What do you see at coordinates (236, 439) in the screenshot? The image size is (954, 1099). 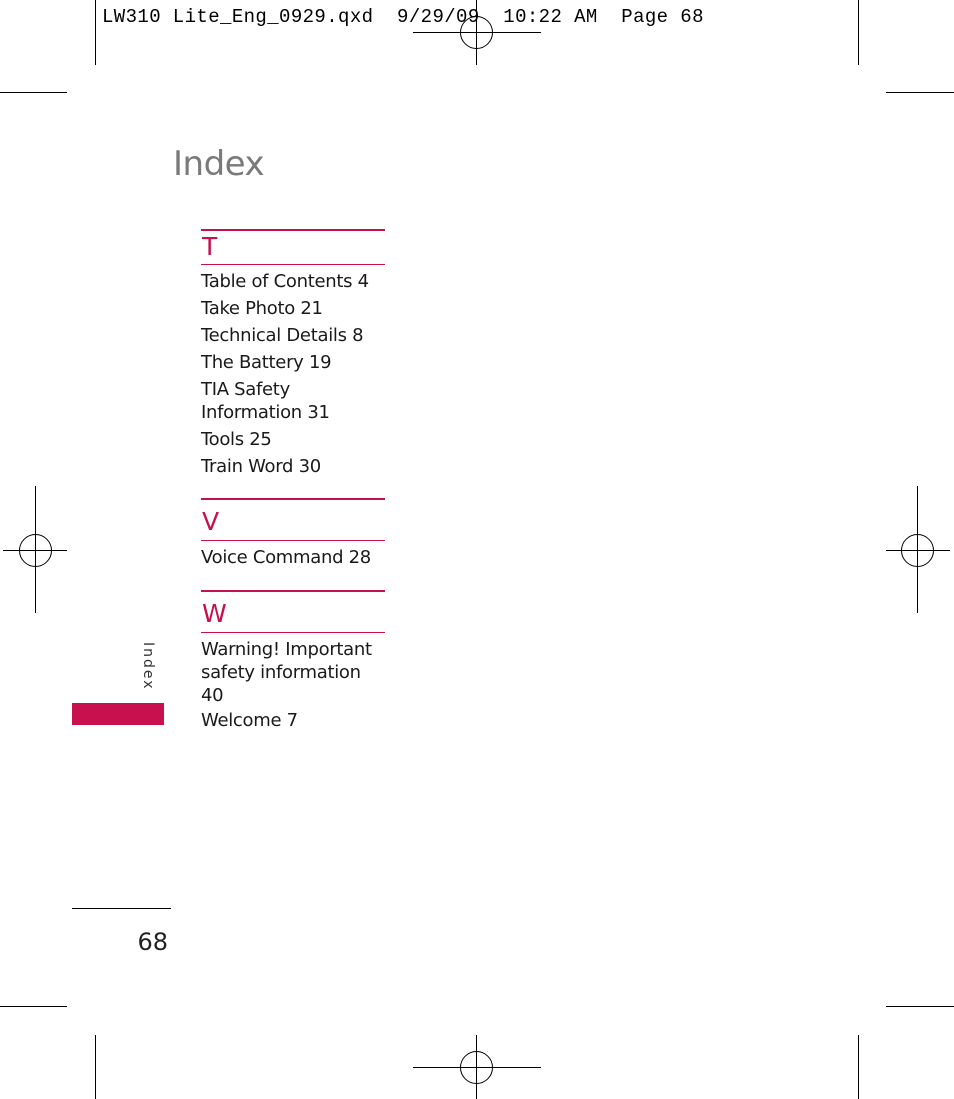 I see `index-entry: Tools 25` at bounding box center [236, 439].